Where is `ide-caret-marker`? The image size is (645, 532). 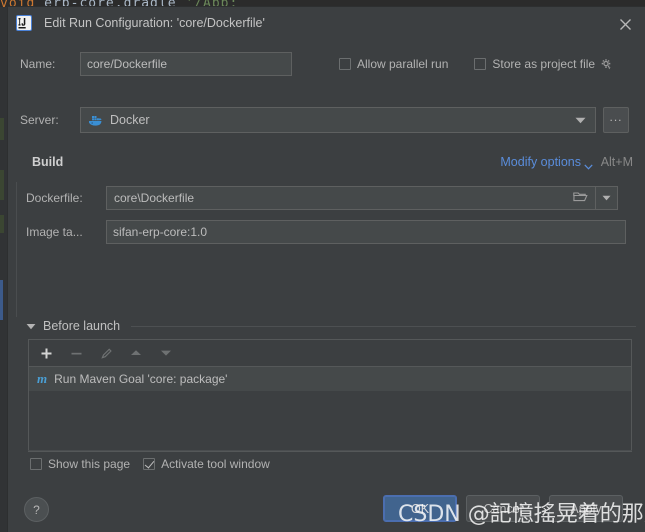 ide-caret-marker is located at coordinates (1, 300).